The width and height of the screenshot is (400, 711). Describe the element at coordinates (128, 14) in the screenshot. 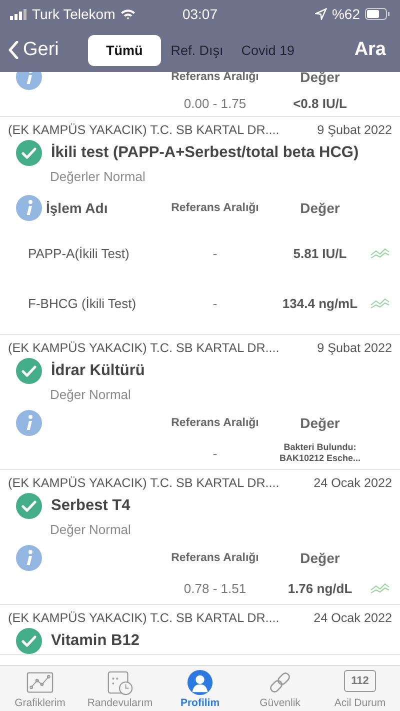

I see `wifi-icon` at that location.